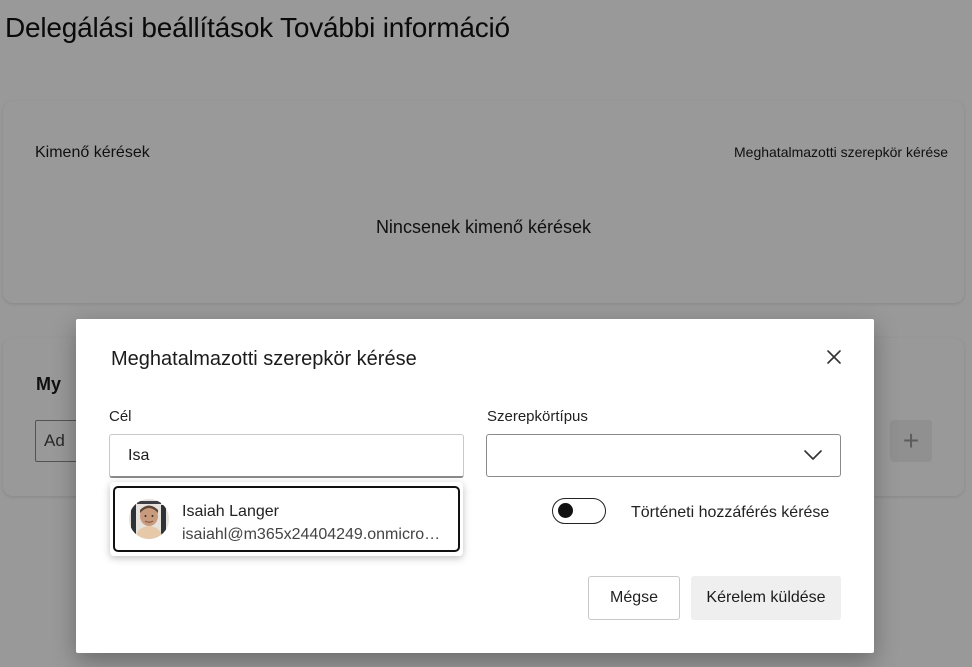  Describe the element at coordinates (313, 534) in the screenshot. I see `suggestion-email: isaiahl@m365x24404249.onmicrosoft.com` at that location.